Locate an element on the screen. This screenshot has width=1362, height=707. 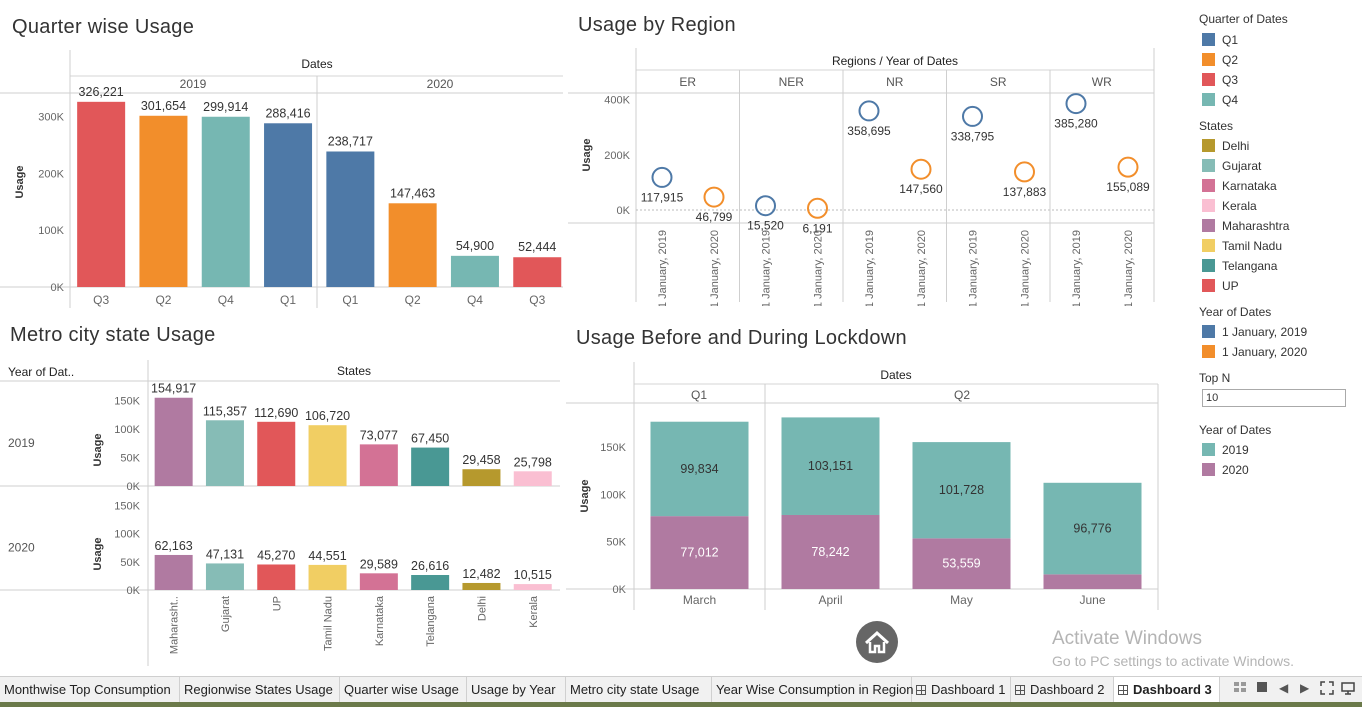
bar-2020-q4 is located at coordinates (474, 271).